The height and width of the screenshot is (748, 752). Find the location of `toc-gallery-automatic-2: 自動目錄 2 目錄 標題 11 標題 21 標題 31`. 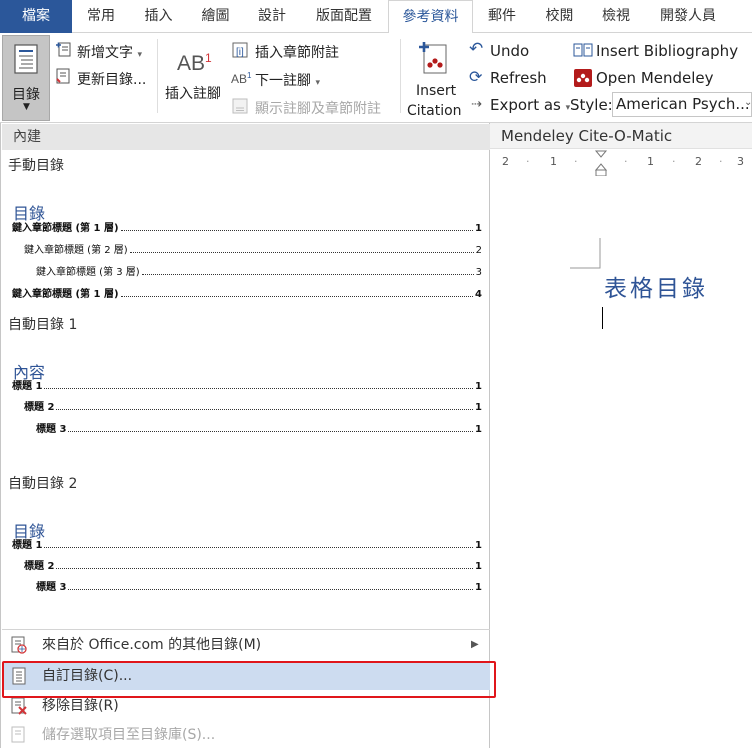

toc-gallery-automatic-2: 自動目錄 2 目錄 標題 11 標題 21 標題 31 is located at coordinates (246, 544).